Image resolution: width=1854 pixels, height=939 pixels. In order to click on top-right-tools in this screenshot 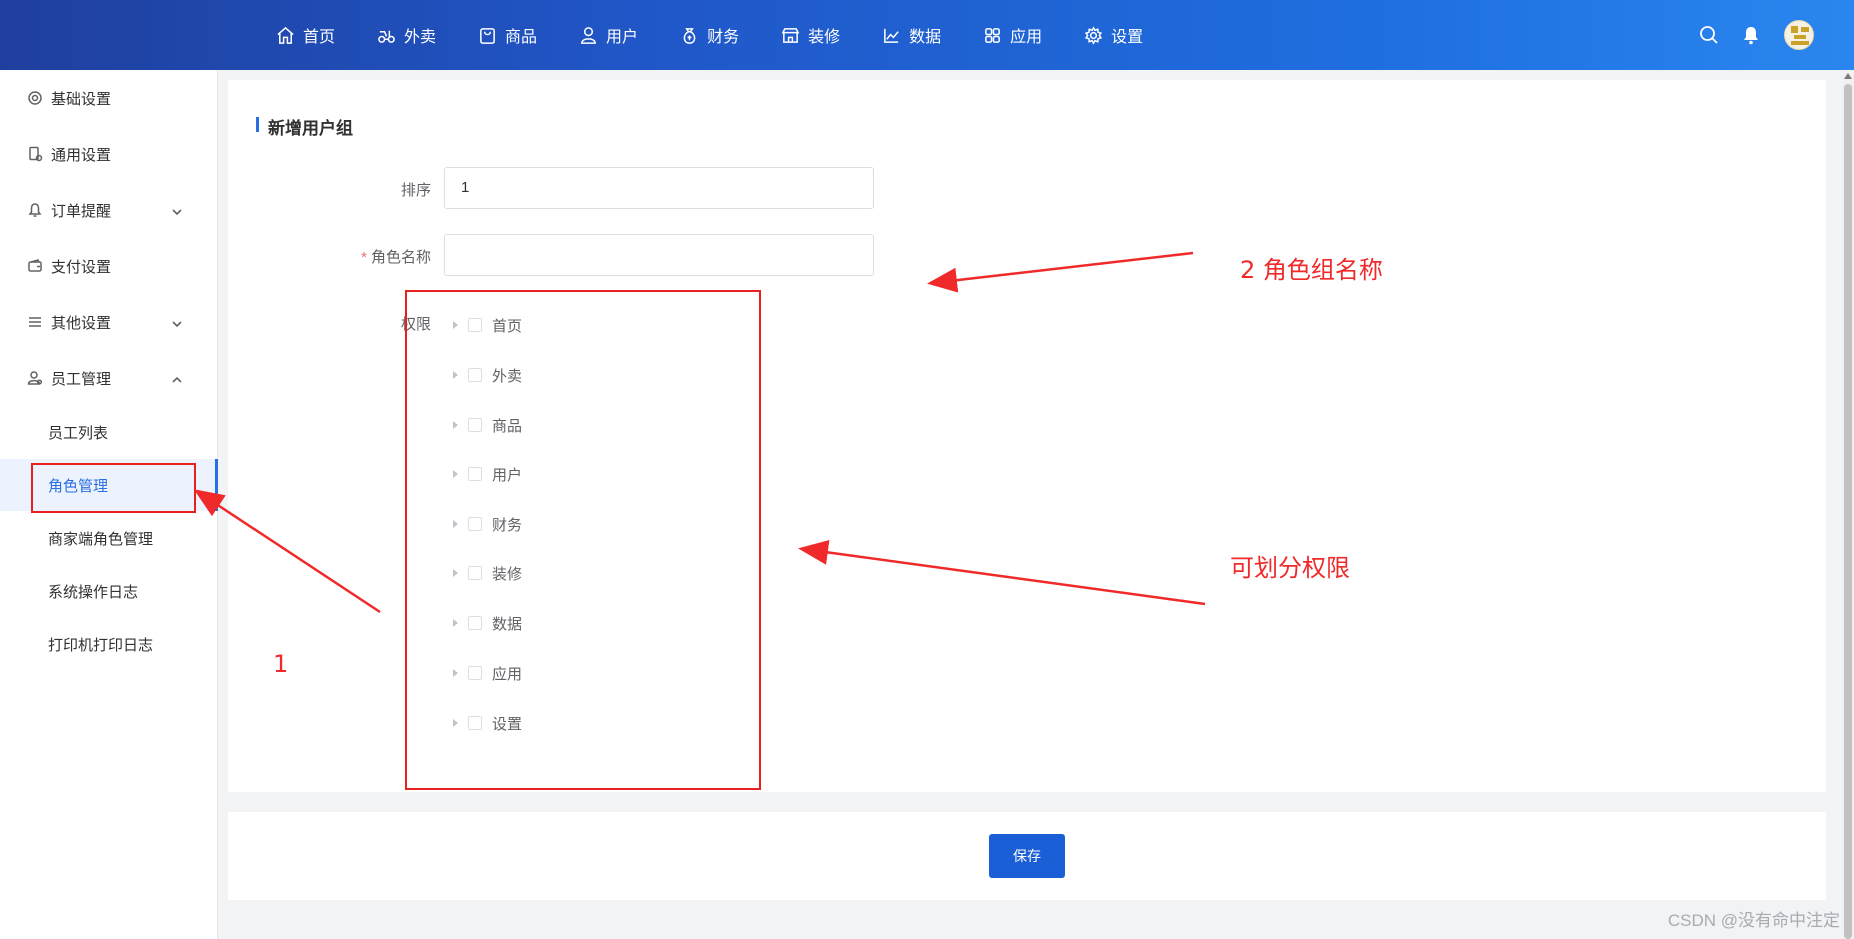, I will do `click(1746, 35)`.